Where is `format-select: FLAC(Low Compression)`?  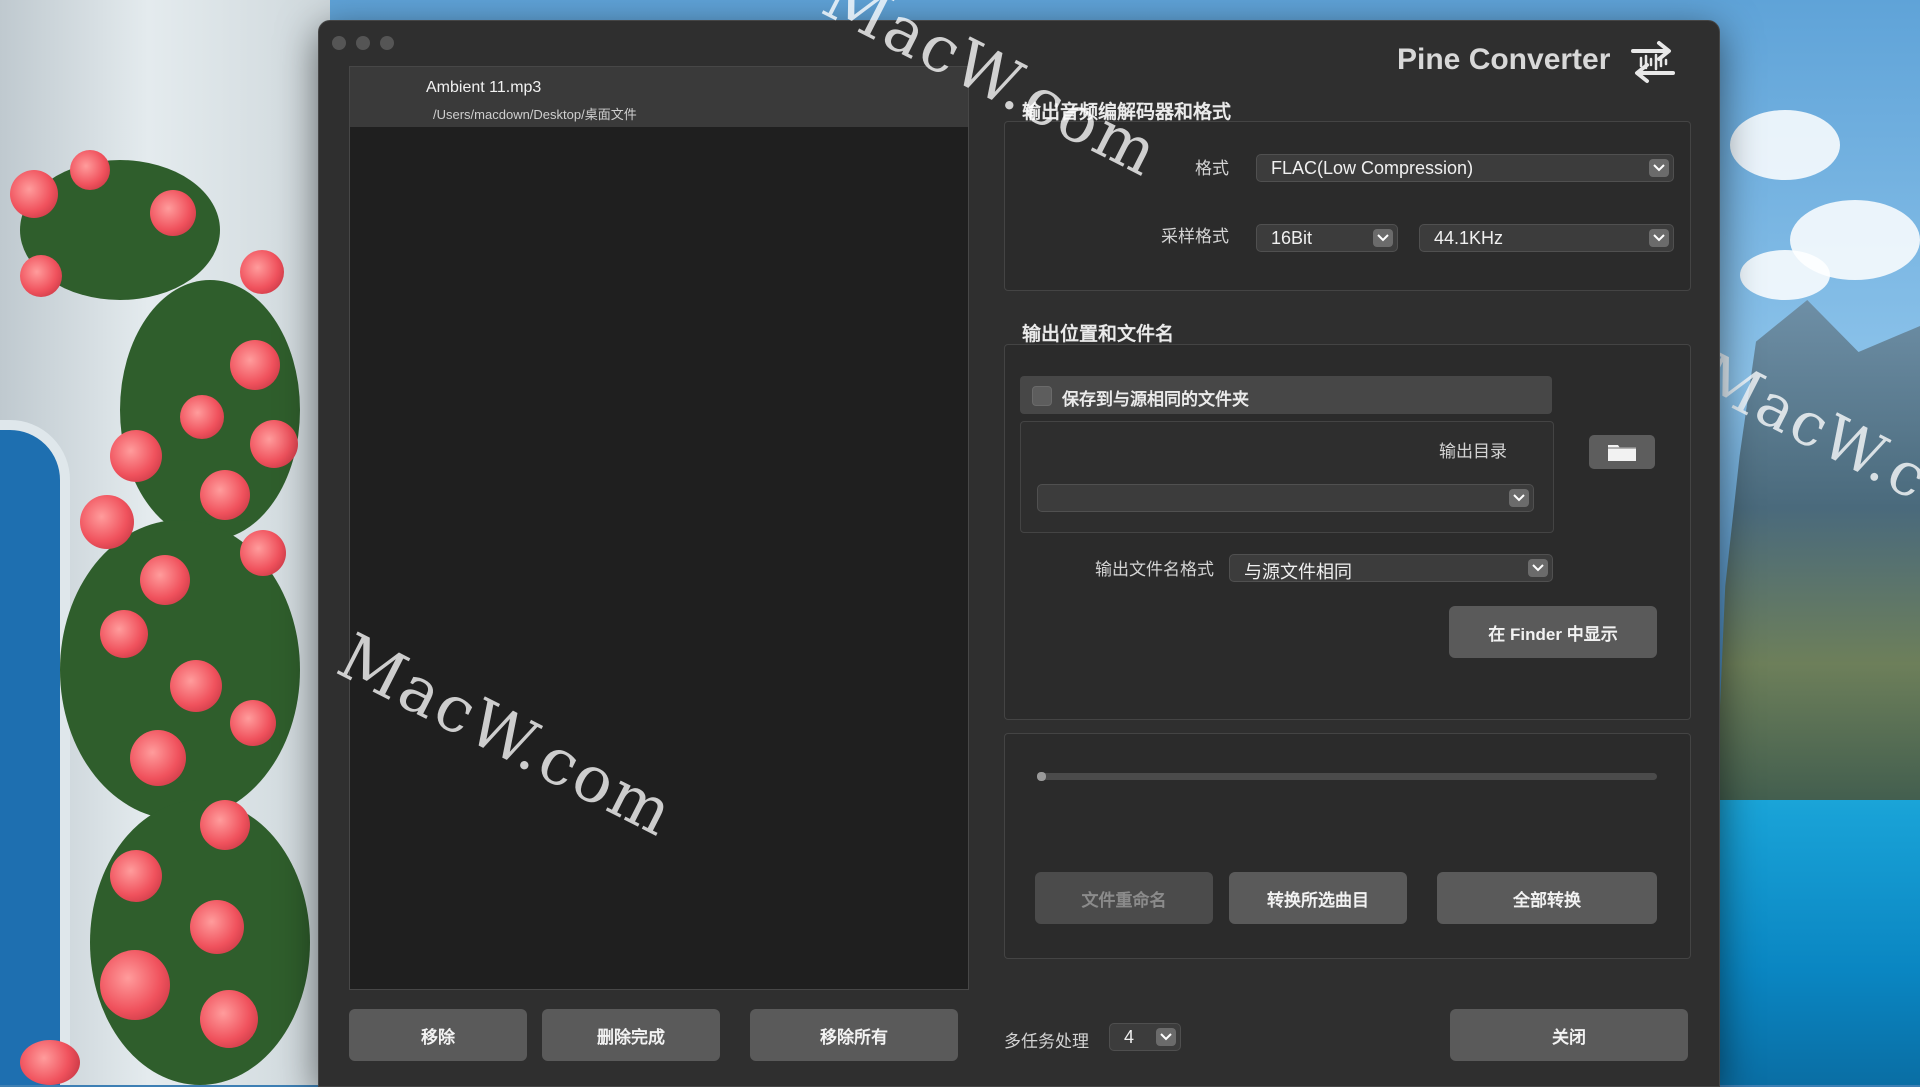 format-select: FLAC(Low Compression) is located at coordinates (1465, 168).